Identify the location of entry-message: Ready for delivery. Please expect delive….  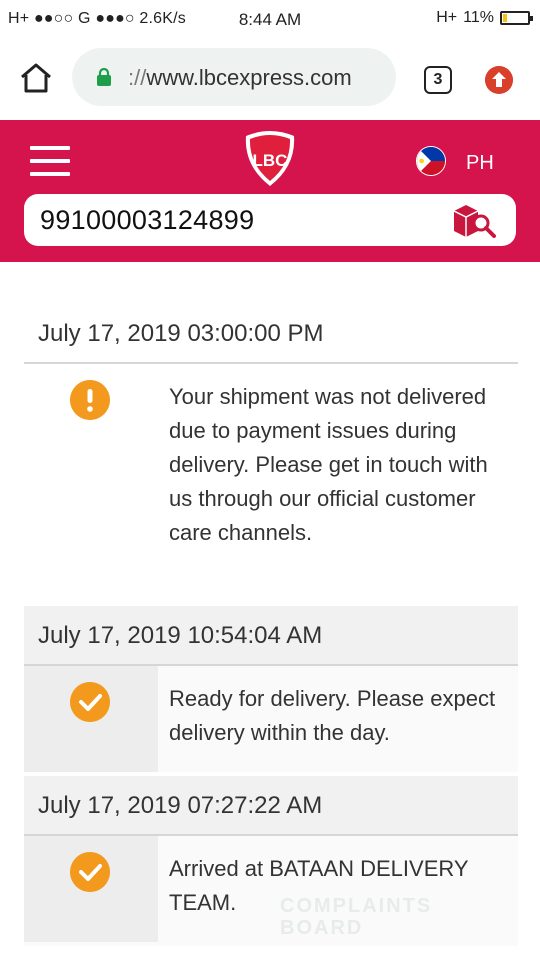
(332, 715).